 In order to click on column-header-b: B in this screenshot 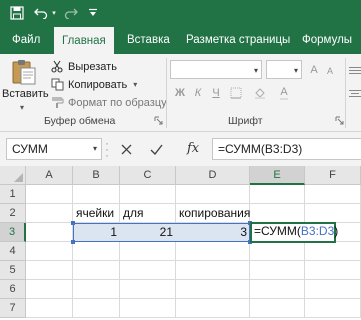, I will do `click(96, 175)`.